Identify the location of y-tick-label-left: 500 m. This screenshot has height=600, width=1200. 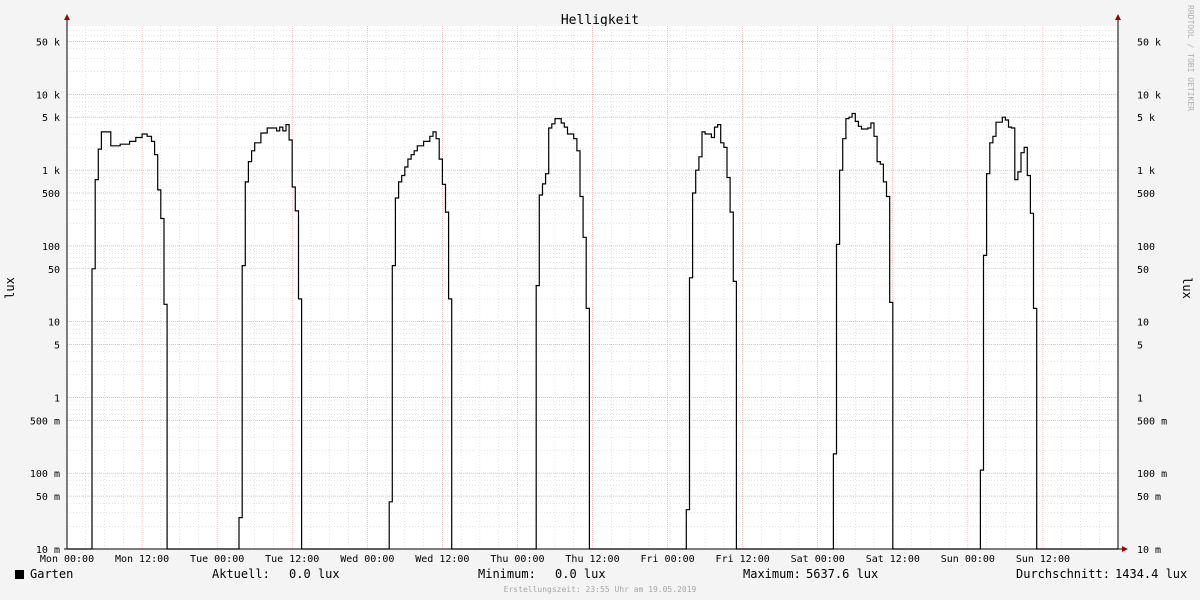
(45, 421).